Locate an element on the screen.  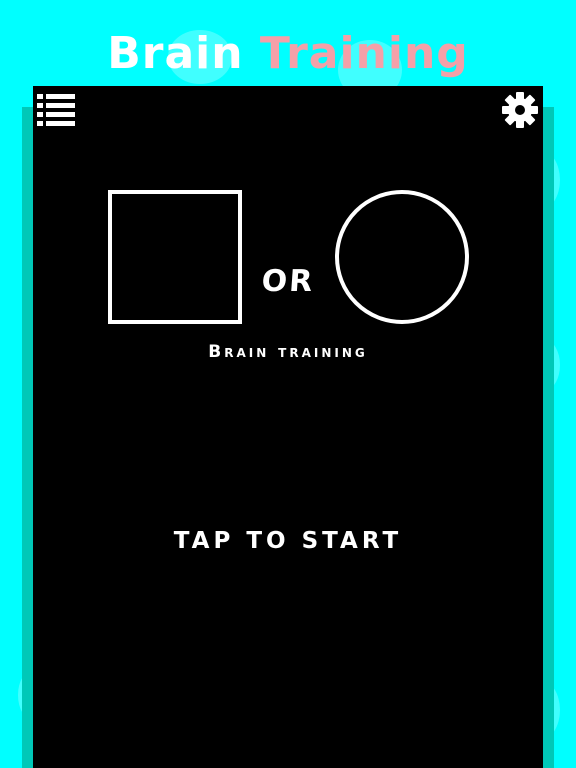
list-icon is located at coordinates (56, 110).